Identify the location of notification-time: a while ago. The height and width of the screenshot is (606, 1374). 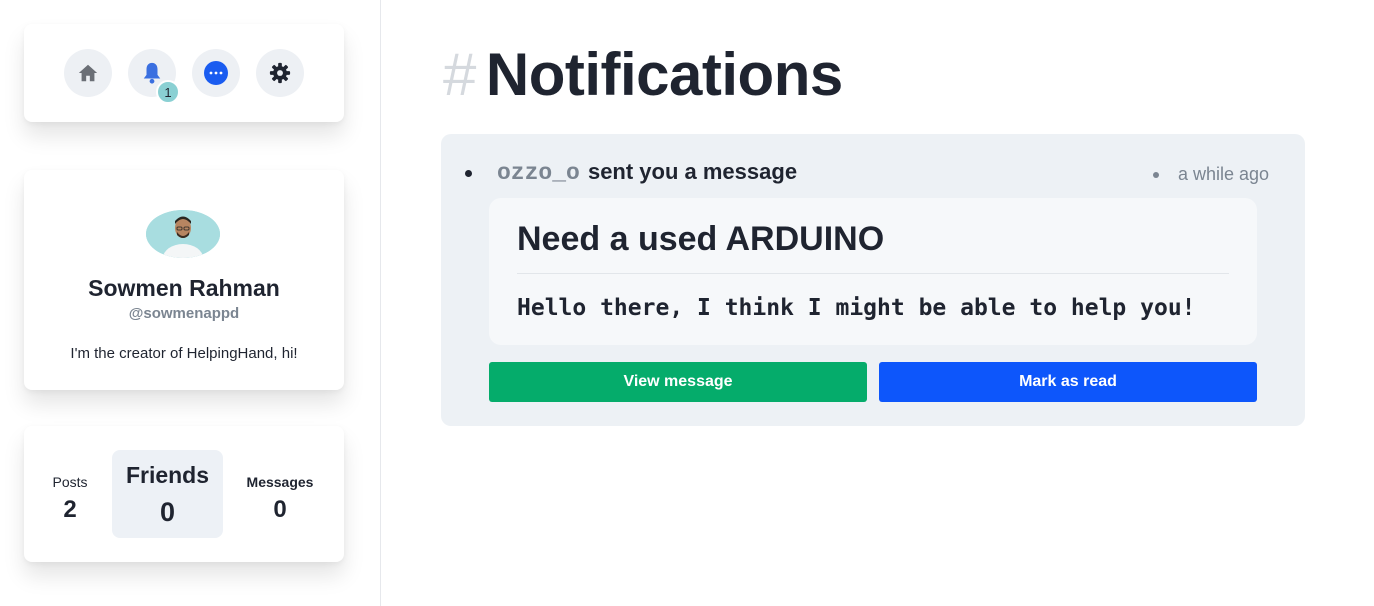
(1224, 174).